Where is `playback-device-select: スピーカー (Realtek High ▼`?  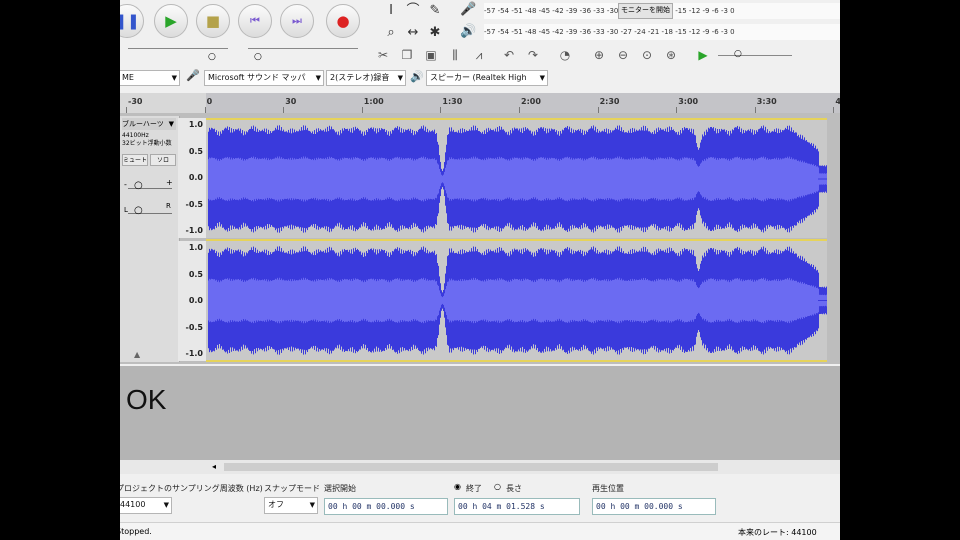
playback-device-select: スピーカー (Realtek High ▼ is located at coordinates (487, 78).